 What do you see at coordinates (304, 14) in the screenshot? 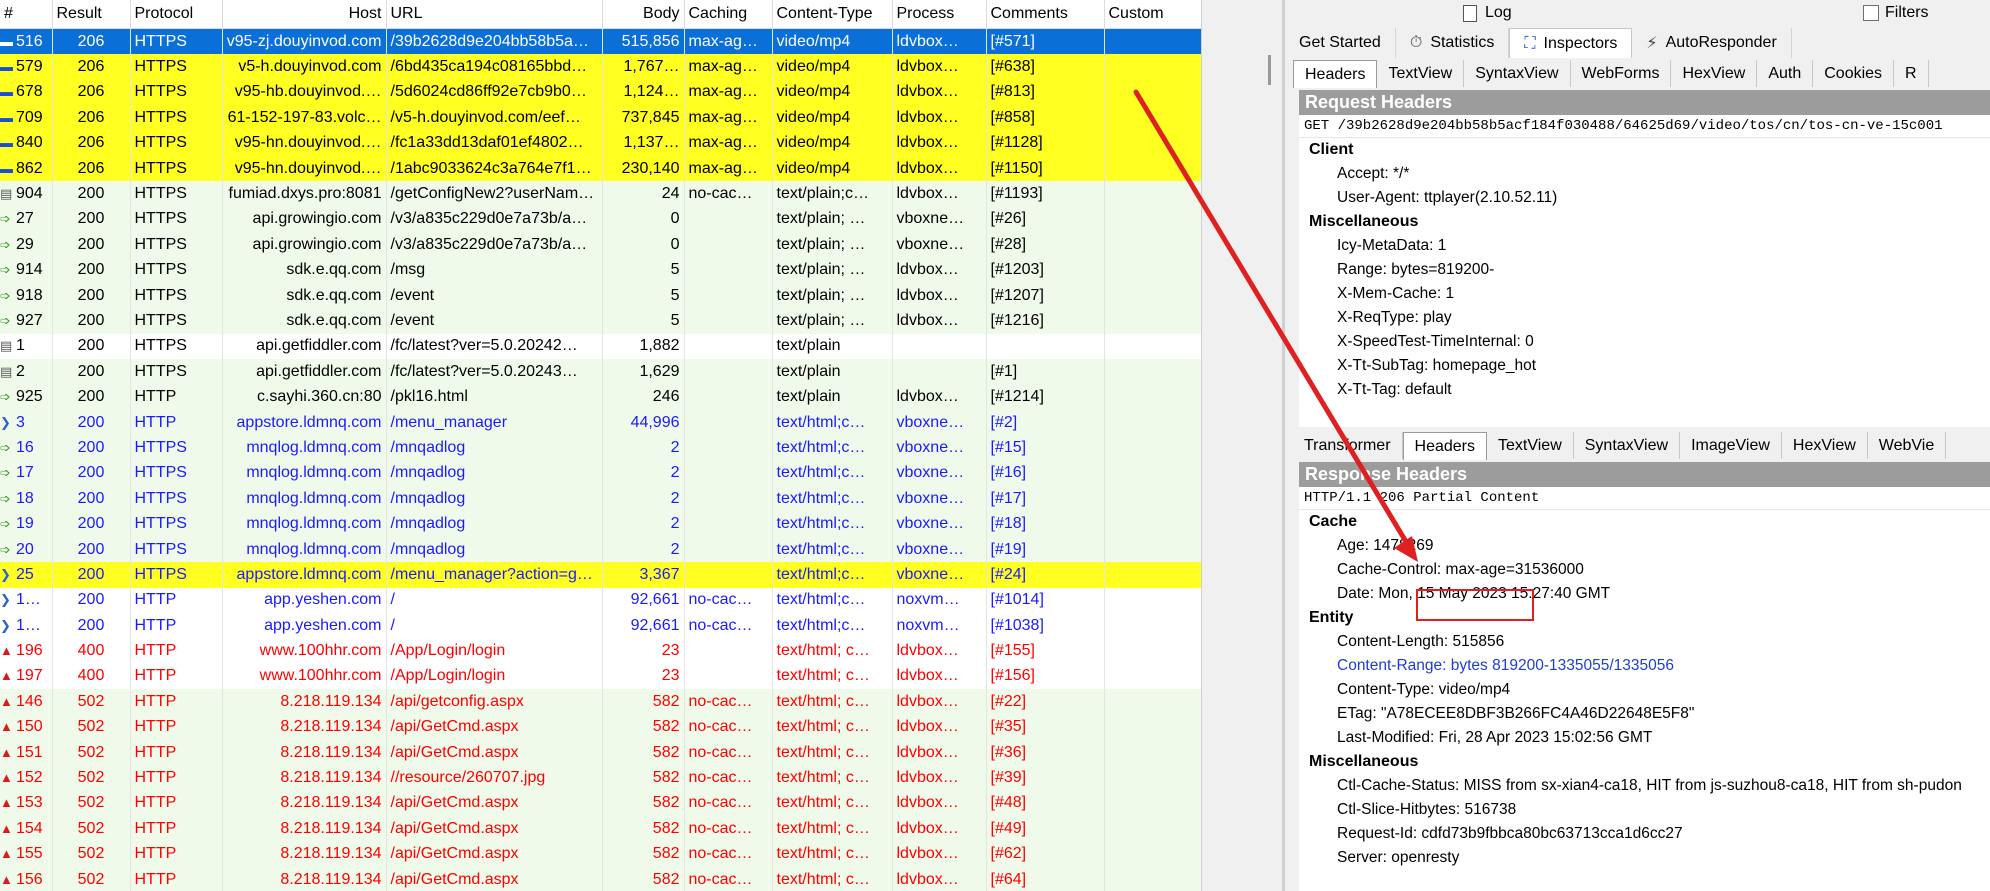
I see `column-header: Host` at bounding box center [304, 14].